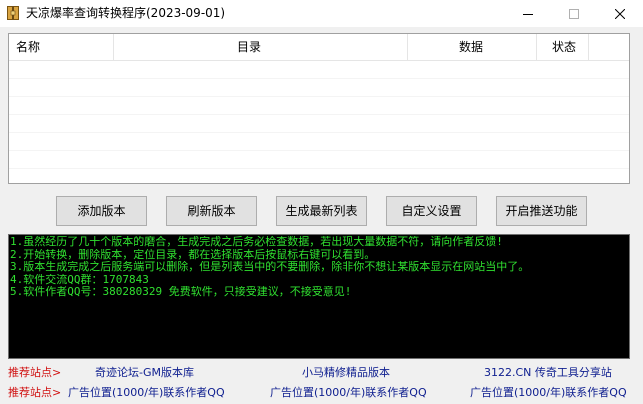 The image size is (643, 404). I want to click on window-title: 天凉爆率查询转换程序(2023-09-01), so click(126, 13).